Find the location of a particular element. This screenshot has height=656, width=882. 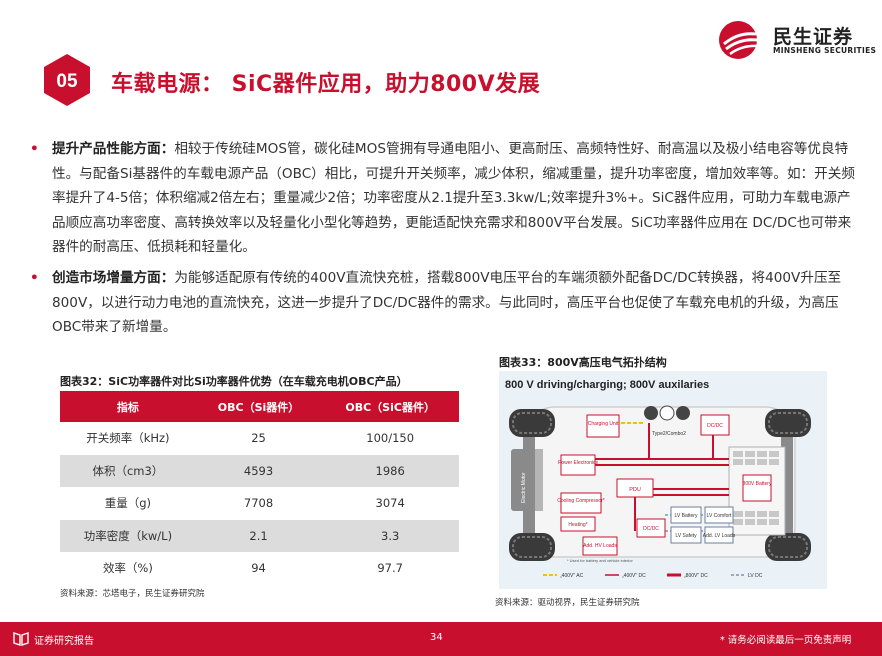

table-cell: 2.1 is located at coordinates (258, 535).